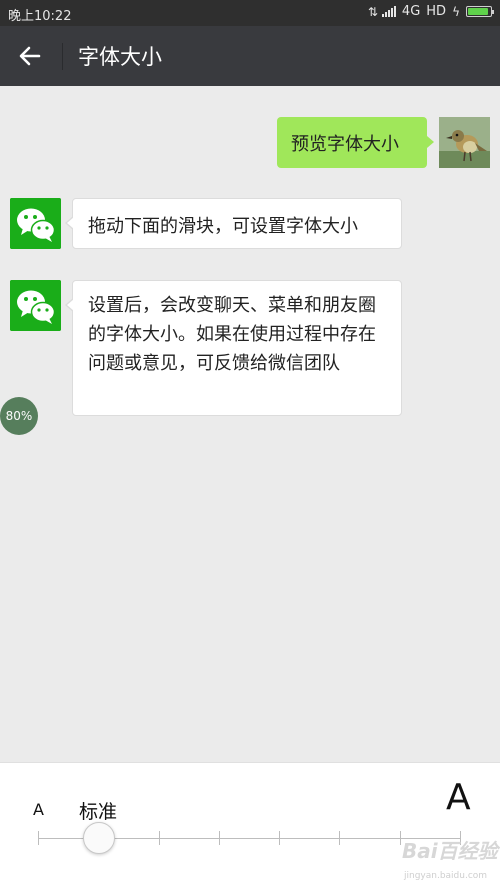 The width and height of the screenshot is (500, 889). What do you see at coordinates (19, 416) in the screenshot?
I see `zoom-badge: 80%` at bounding box center [19, 416].